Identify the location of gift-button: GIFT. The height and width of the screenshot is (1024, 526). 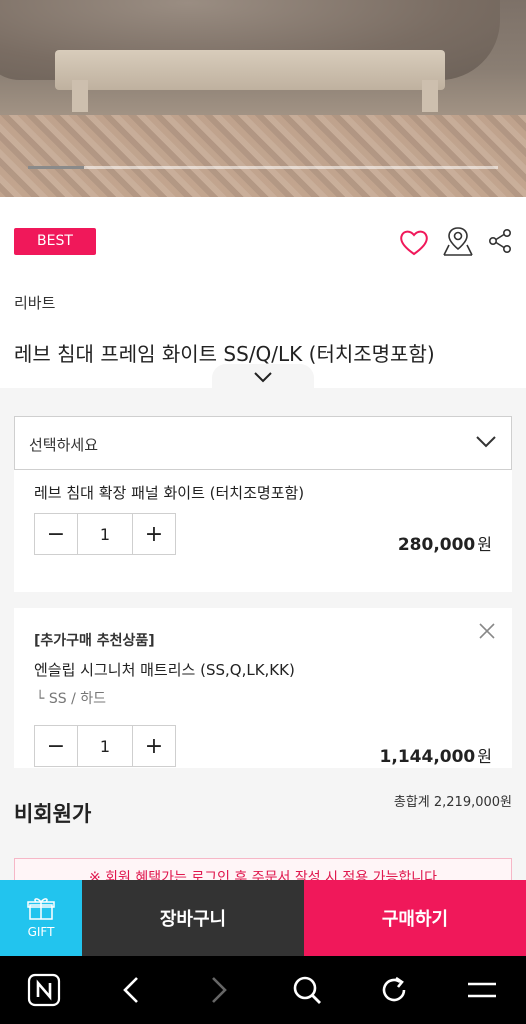
(41, 918).